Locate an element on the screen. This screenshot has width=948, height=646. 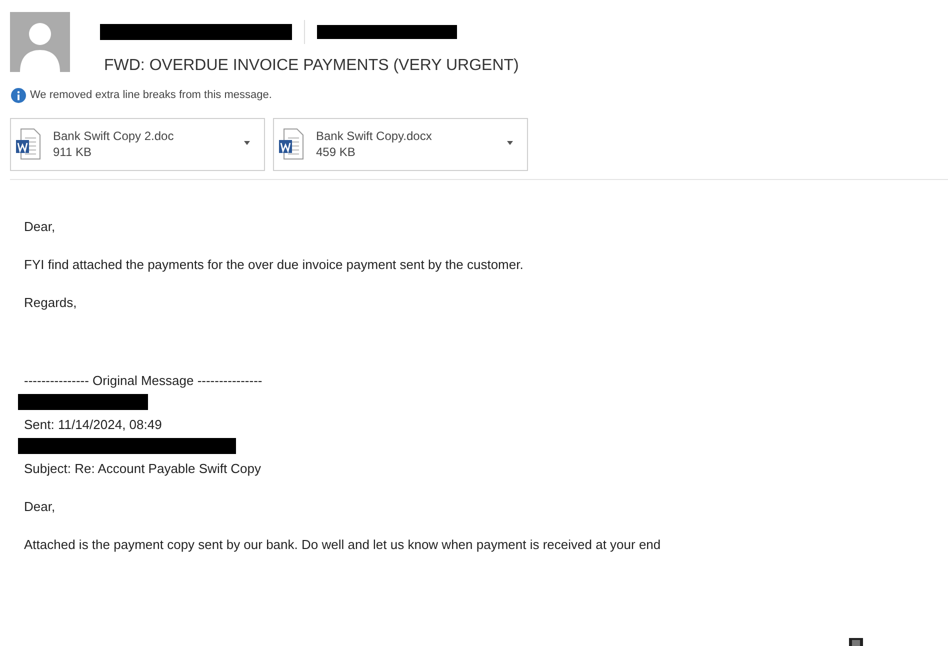
avatar is located at coordinates (40, 42).